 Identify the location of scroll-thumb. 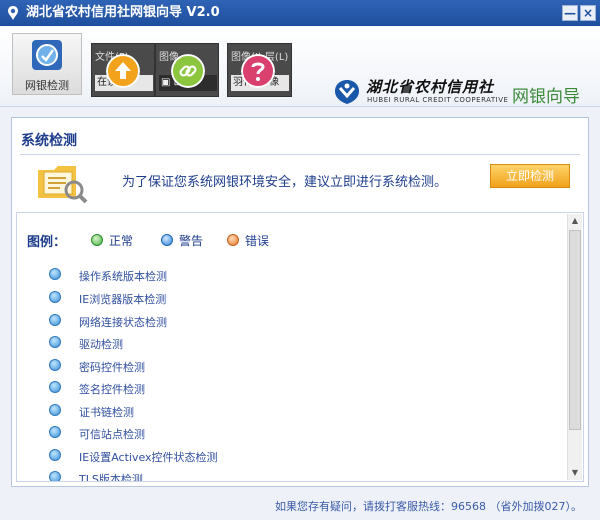
(575, 330).